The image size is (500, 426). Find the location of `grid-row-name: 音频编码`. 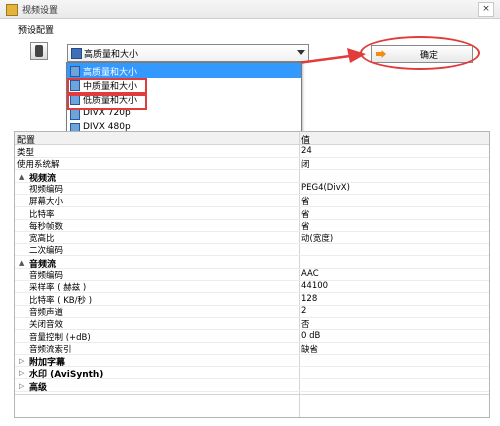

grid-row-name: 音频编码 is located at coordinates (46, 276).